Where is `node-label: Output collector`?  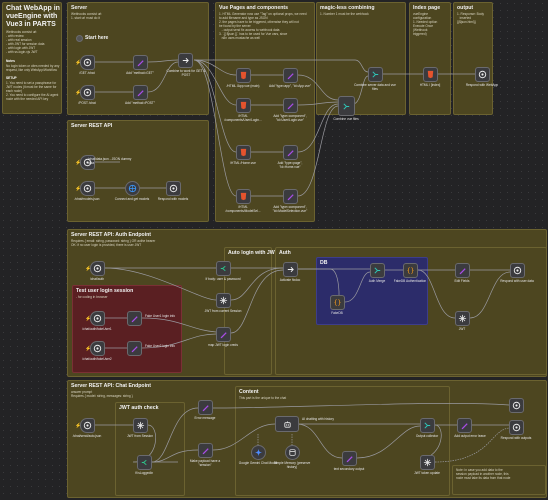
node-label: Output collector is located at coordinates (427, 436).